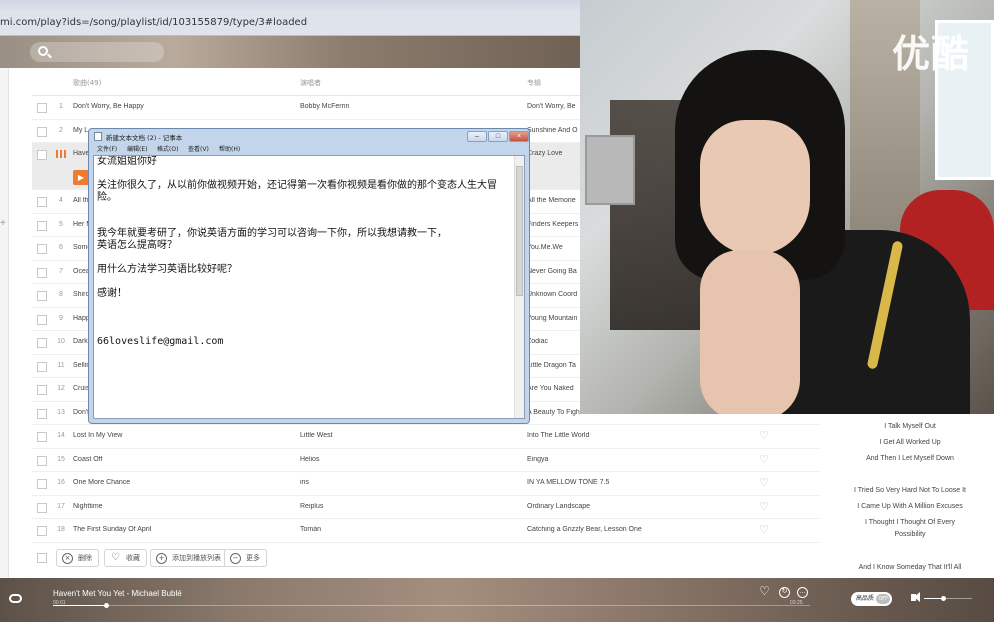 The width and height of the screenshot is (994, 622). Describe the element at coordinates (87, 83) in the screenshot. I see `header-title: 歌曲(49)` at that location.